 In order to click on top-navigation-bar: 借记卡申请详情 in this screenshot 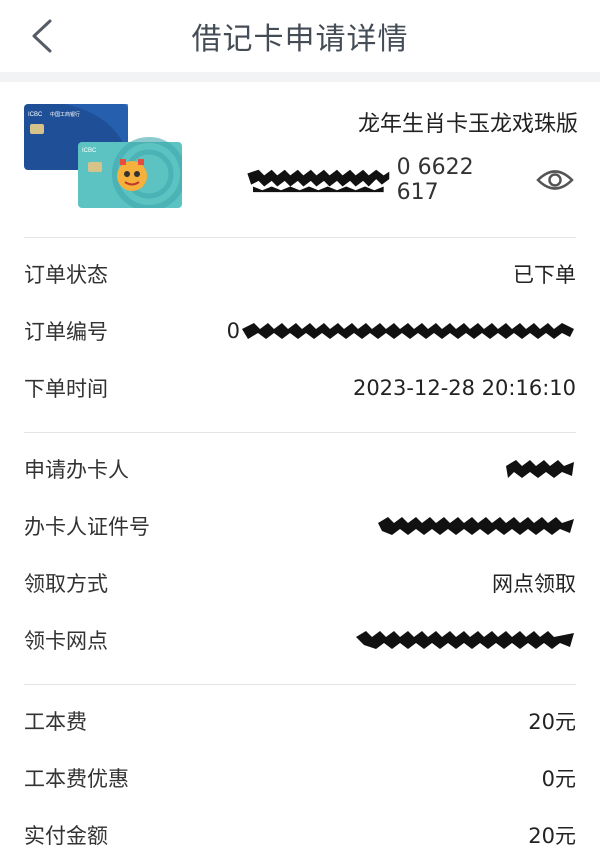, I will do `click(300, 36)`.